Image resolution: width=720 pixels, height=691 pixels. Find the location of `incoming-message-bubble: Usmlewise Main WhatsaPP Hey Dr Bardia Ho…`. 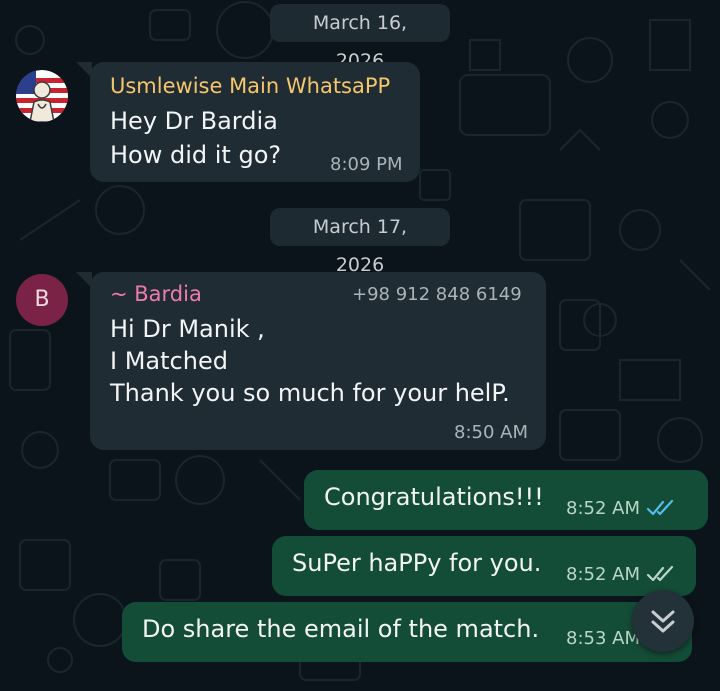

incoming-message-bubble: Usmlewise Main WhatsaPP Hey Dr Bardia Ho… is located at coordinates (255, 122).